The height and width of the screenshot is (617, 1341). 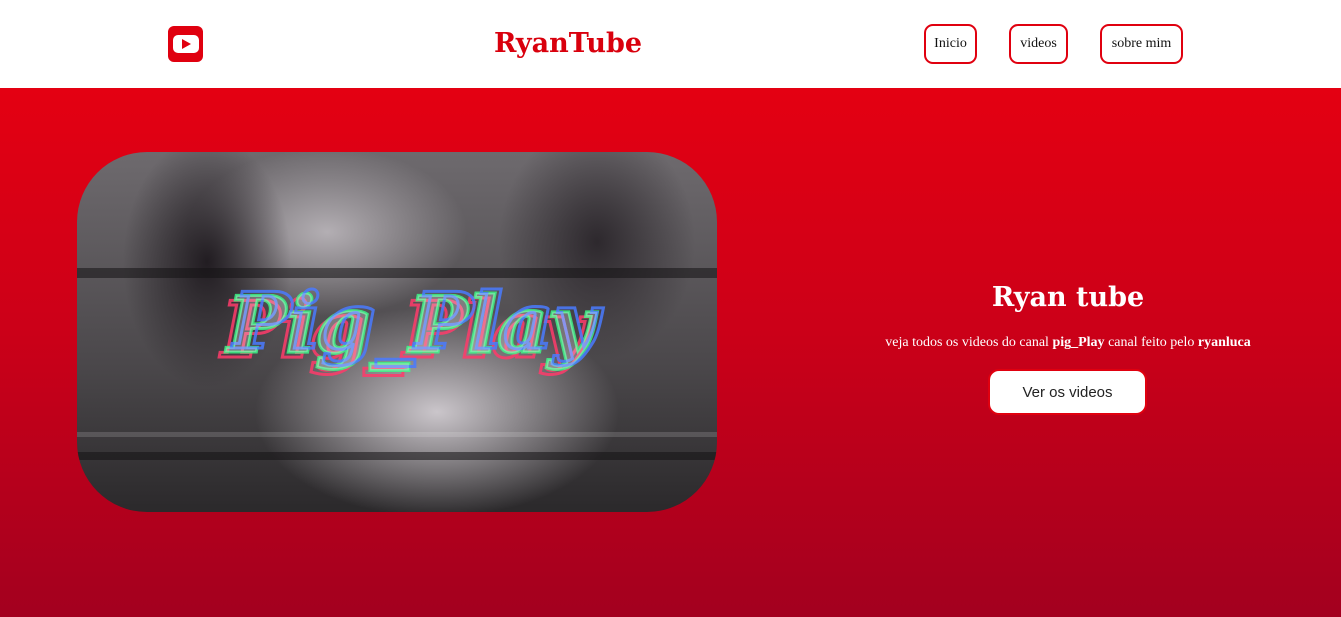 I want to click on desc-author: ryanluca, so click(x=1224, y=342).